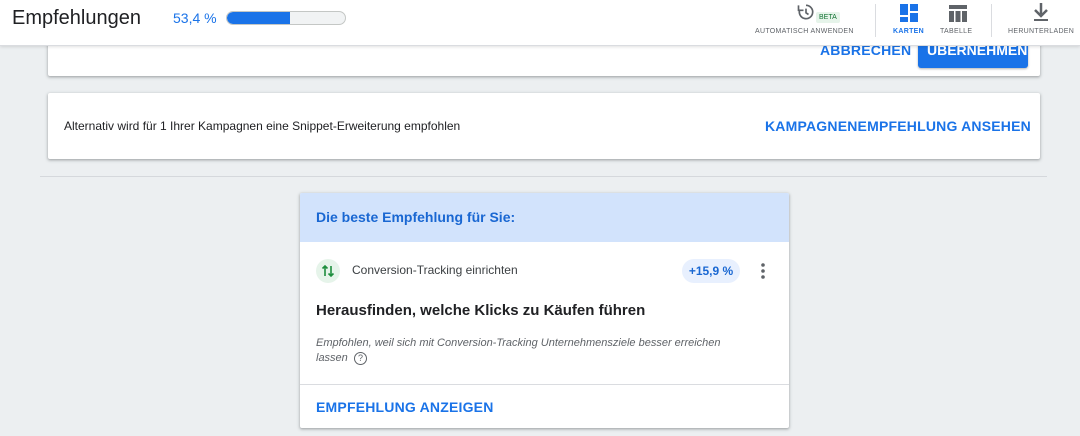  I want to click on view-recommendation-button: EMPFEHLUNG ANZEIGEN, so click(405, 407).